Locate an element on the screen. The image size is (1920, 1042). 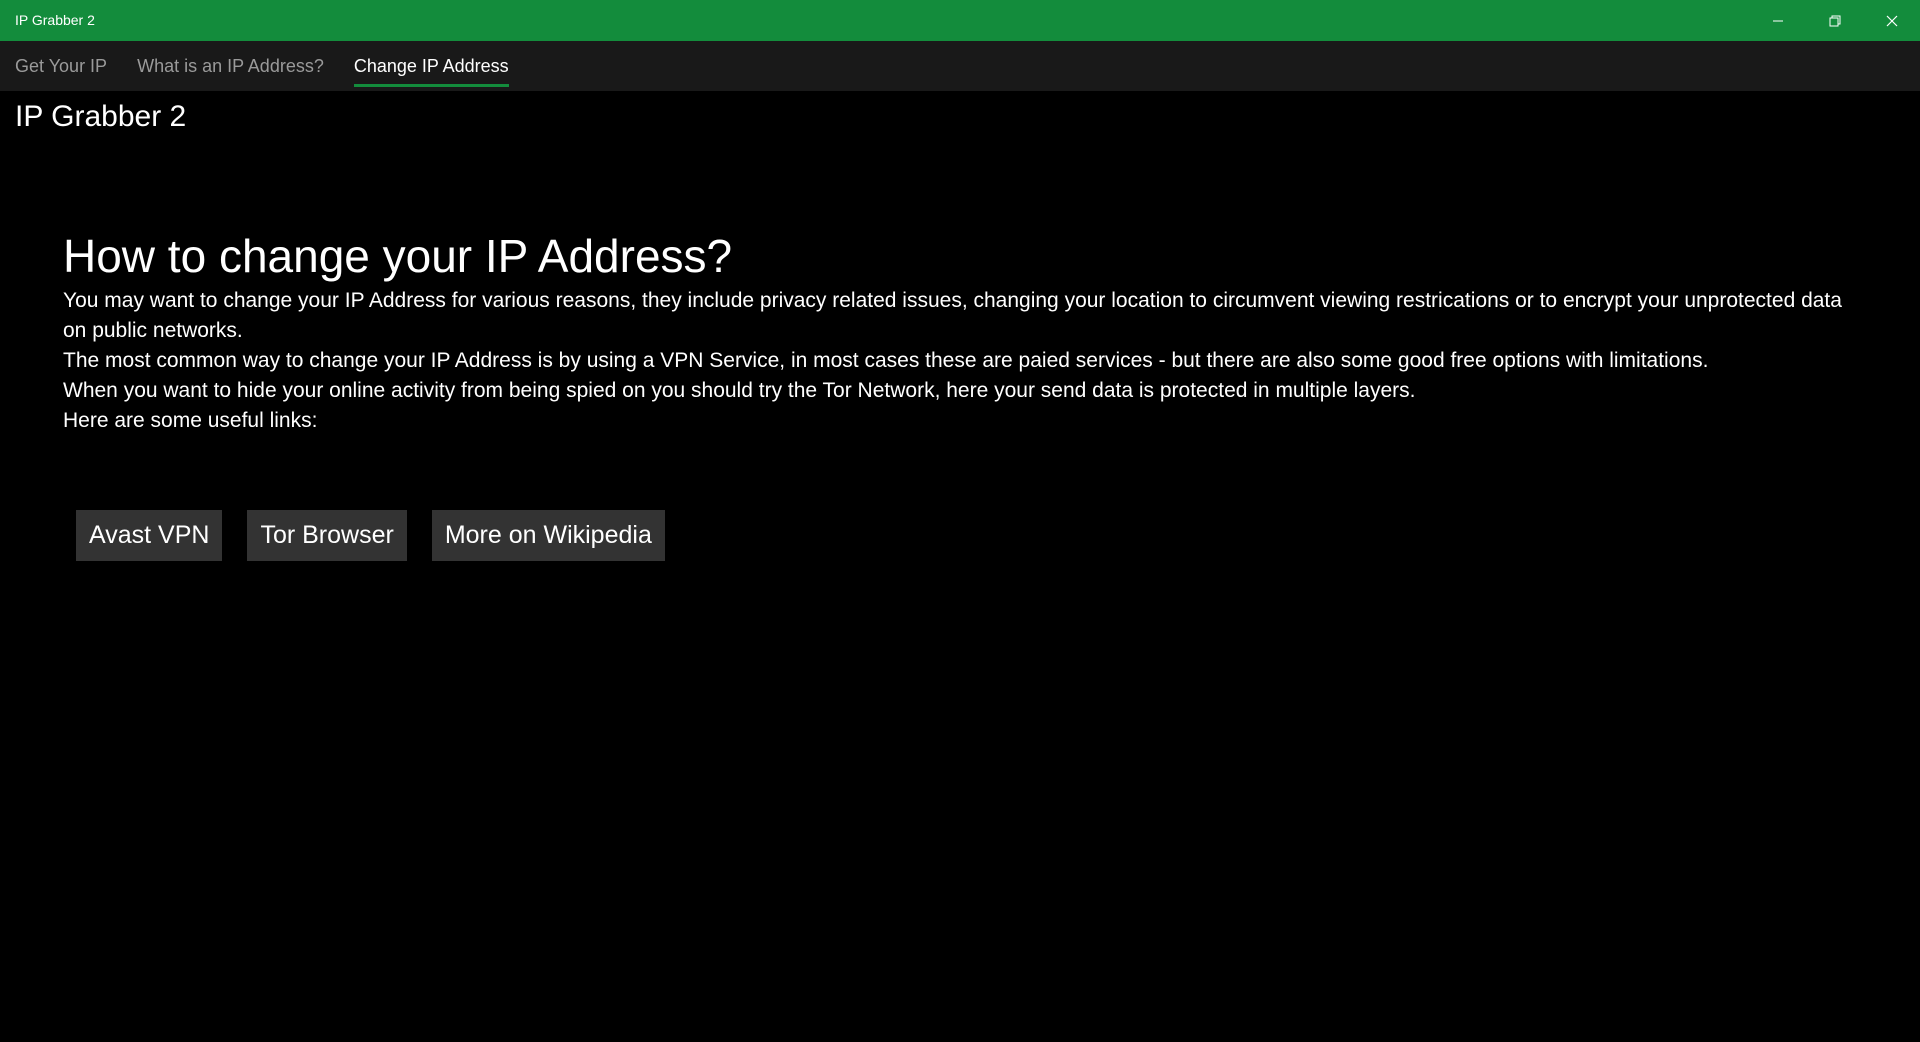
close-icon is located at coordinates (1891, 20).